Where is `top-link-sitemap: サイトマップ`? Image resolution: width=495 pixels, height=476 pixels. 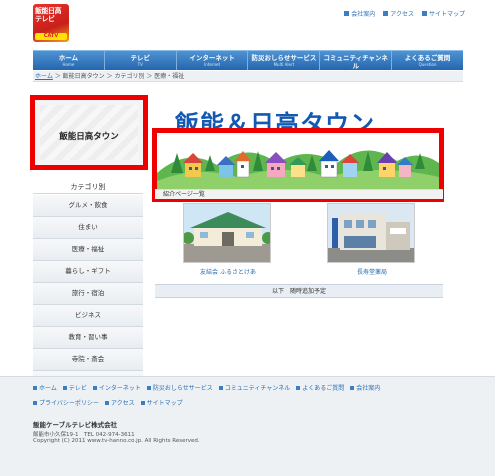 top-link-sitemap: サイトマップ is located at coordinates (443, 13).